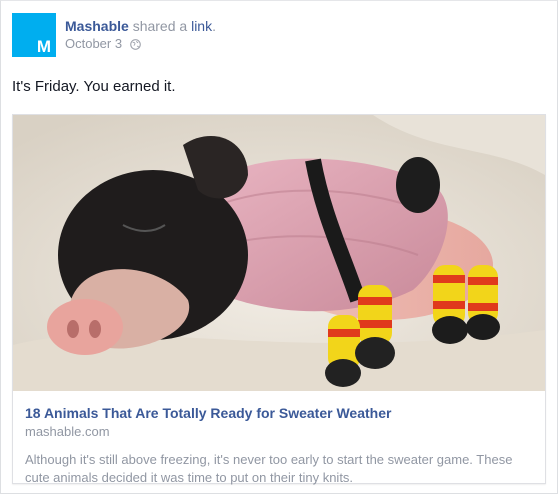  What do you see at coordinates (97, 26) in the screenshot?
I see `author-link: Mashable` at bounding box center [97, 26].